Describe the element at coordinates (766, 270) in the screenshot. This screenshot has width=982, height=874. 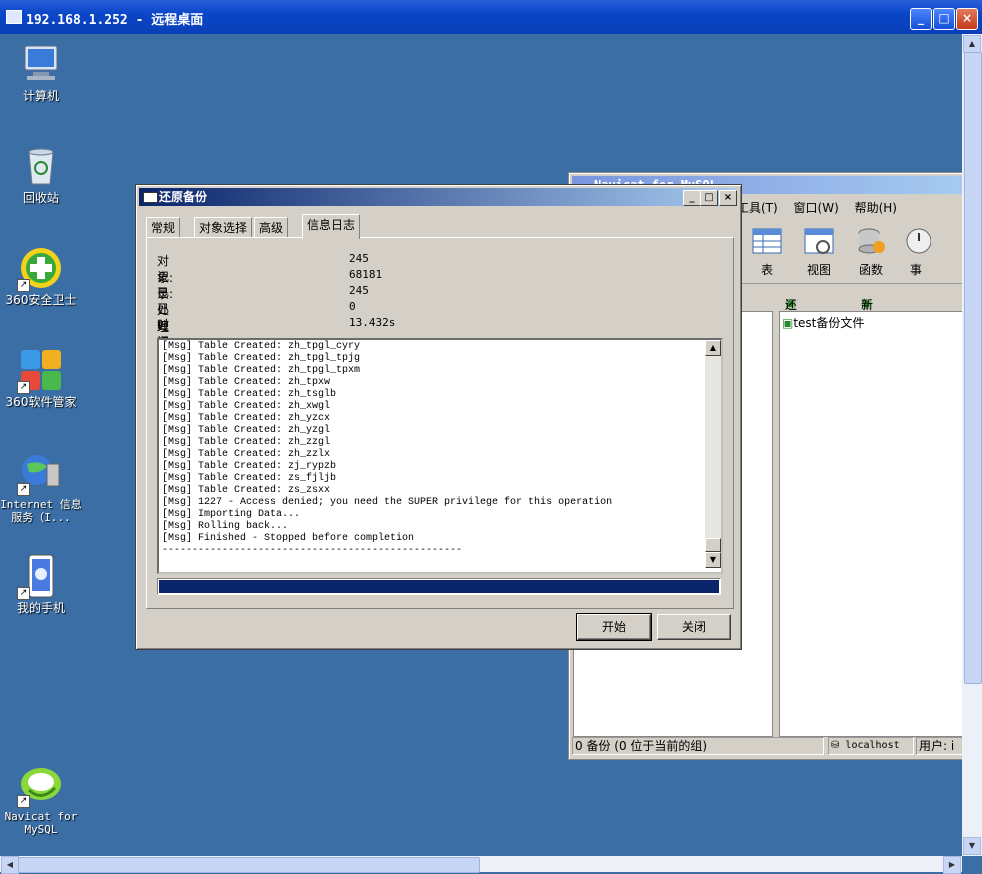
I see `toolbar-table-label: 表` at that location.